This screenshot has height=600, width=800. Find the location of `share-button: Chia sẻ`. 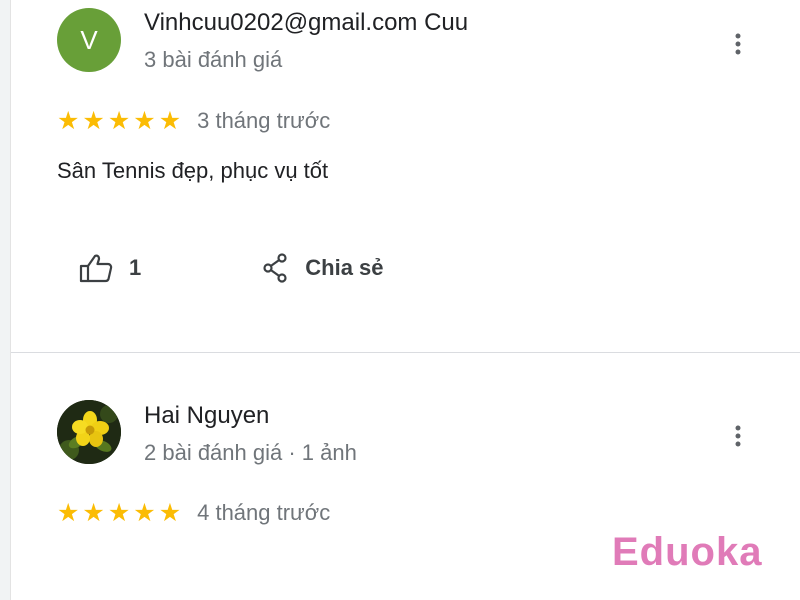

share-button: Chia sẻ is located at coordinates (322, 268).